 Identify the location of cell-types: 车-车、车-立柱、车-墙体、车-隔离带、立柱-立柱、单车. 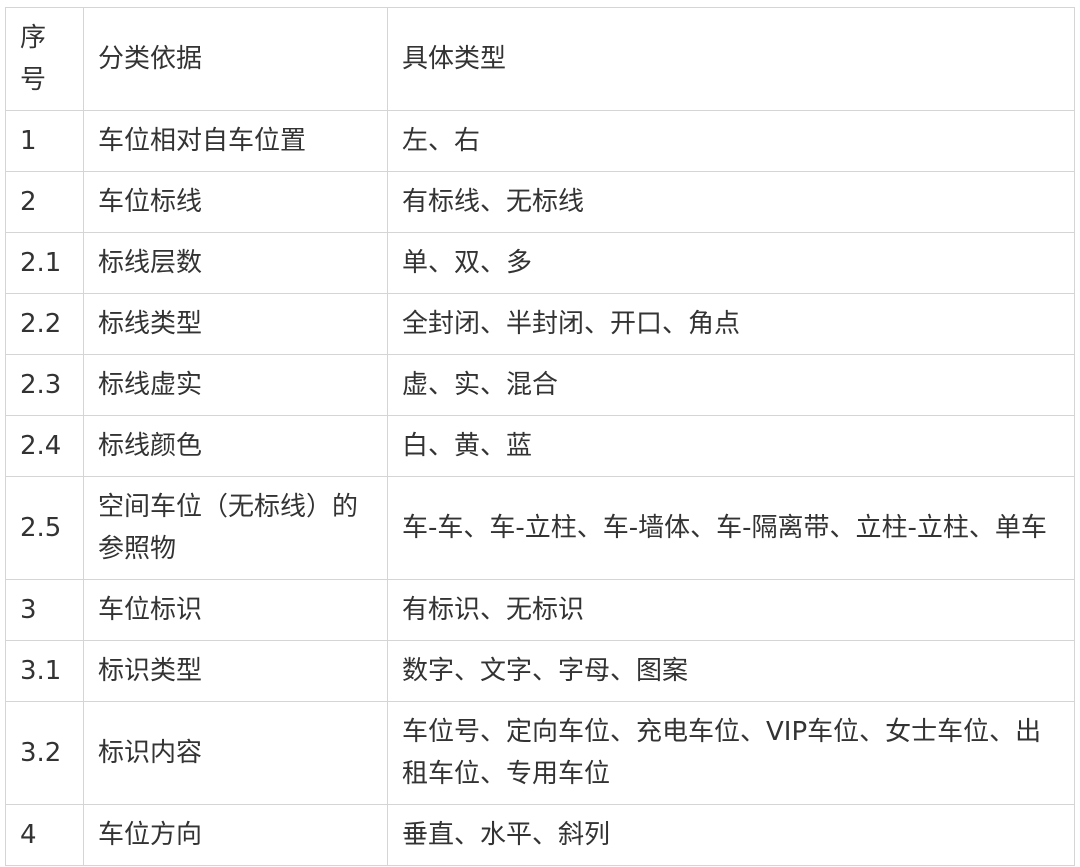
(731, 528).